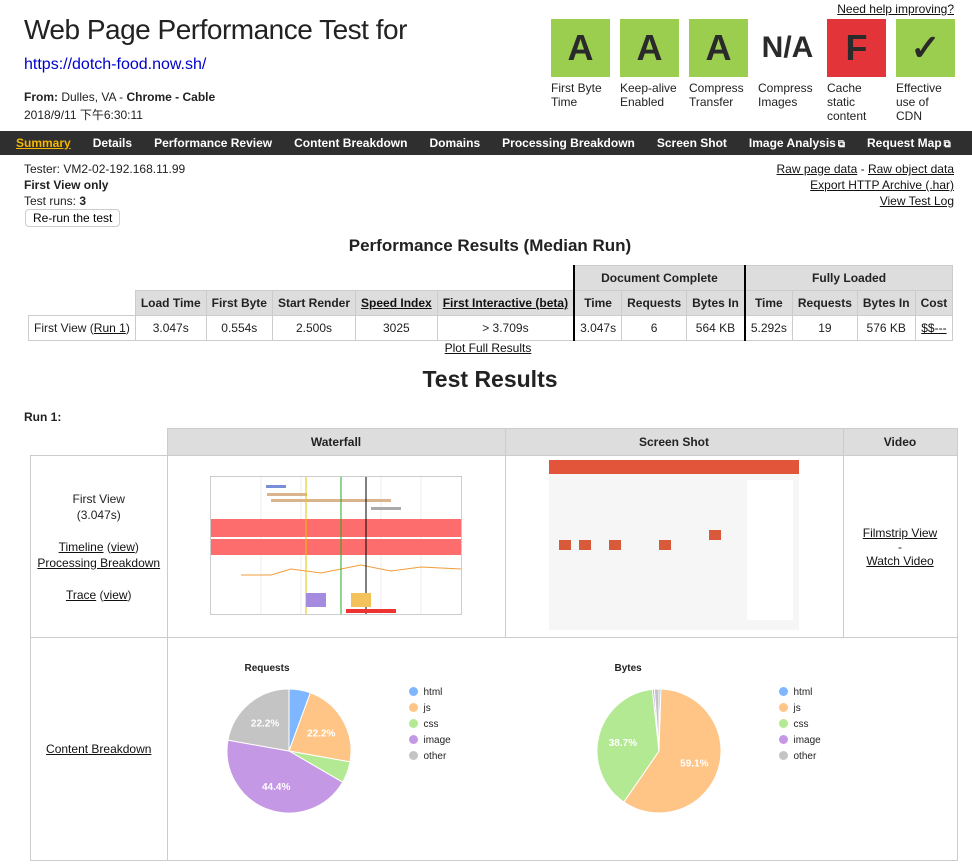  I want to click on grade-item: ✓ Effective use of CDN, so click(925, 71).